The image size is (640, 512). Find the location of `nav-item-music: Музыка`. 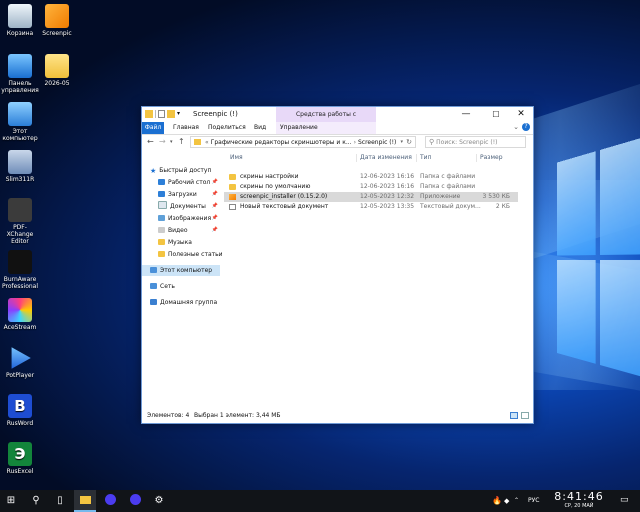

nav-item-music: Музыка is located at coordinates (189, 242).